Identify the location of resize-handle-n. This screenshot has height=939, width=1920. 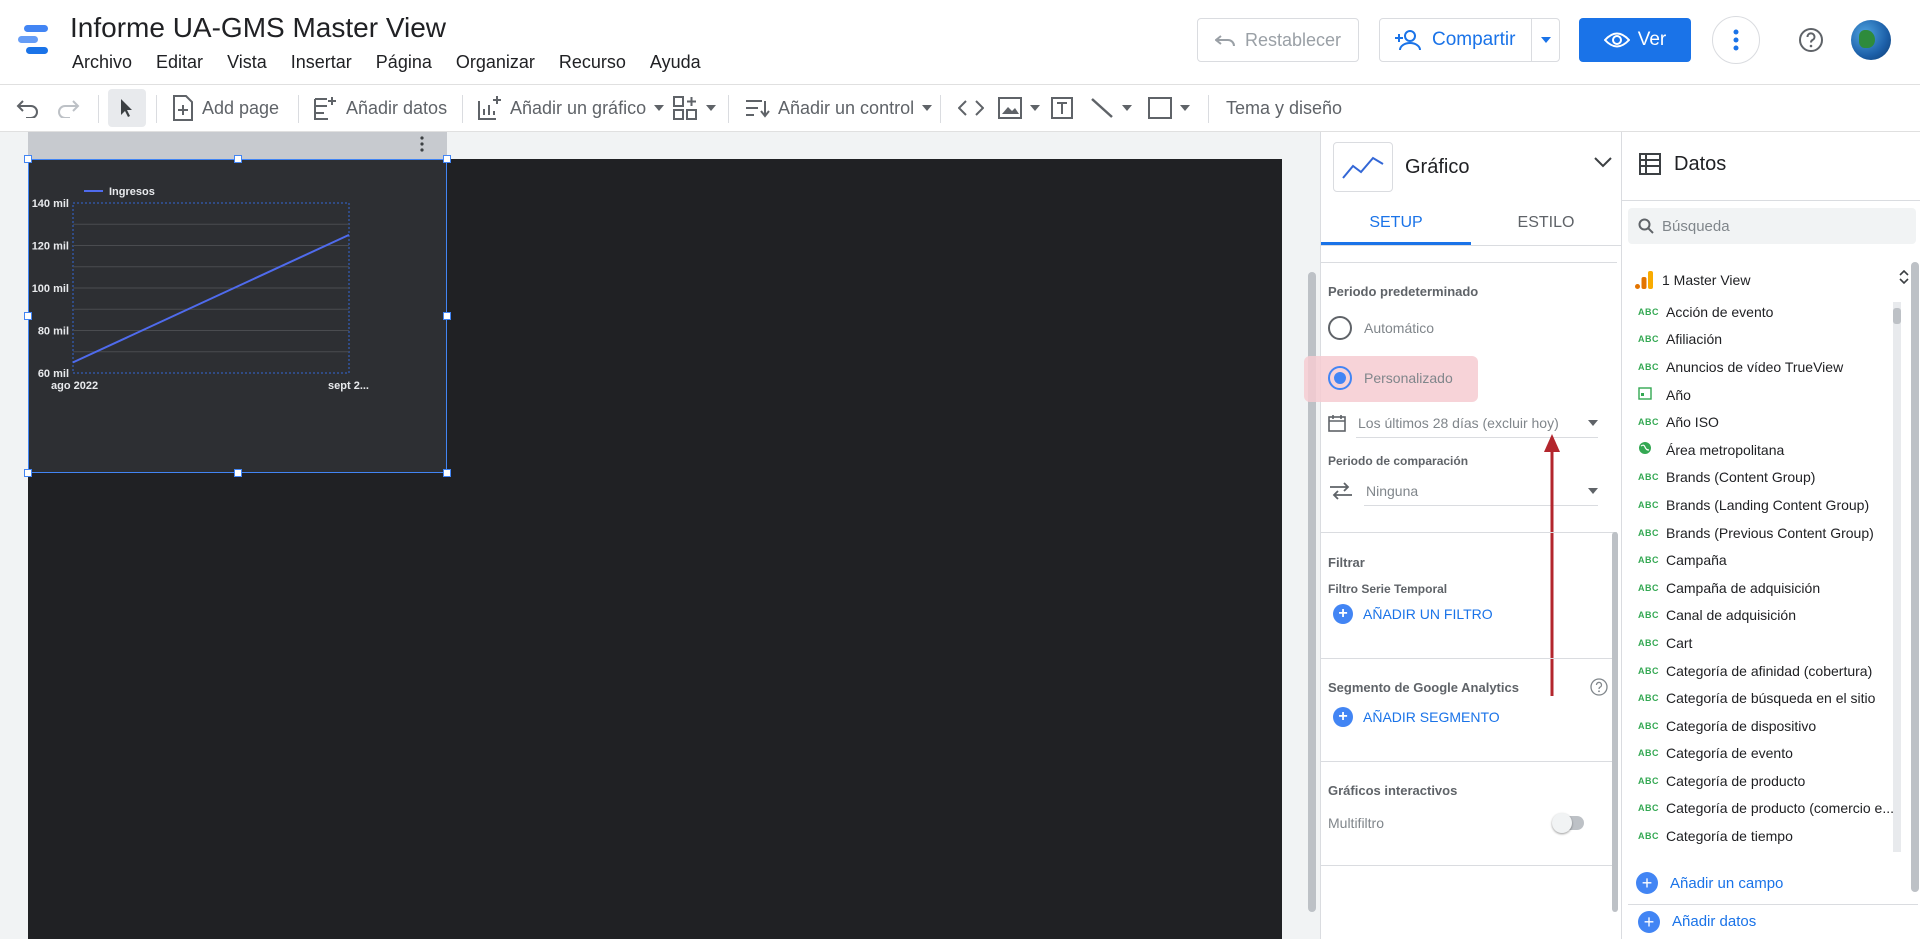
(238, 159).